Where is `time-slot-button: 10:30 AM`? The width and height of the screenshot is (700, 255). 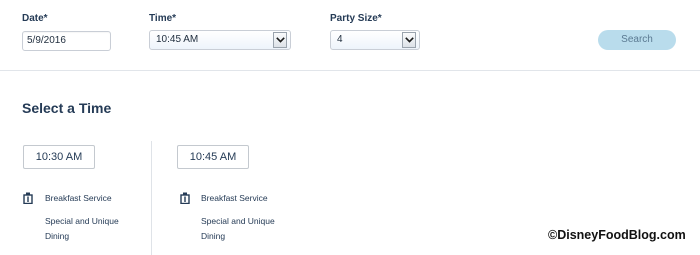
time-slot-button: 10:30 AM is located at coordinates (59, 157).